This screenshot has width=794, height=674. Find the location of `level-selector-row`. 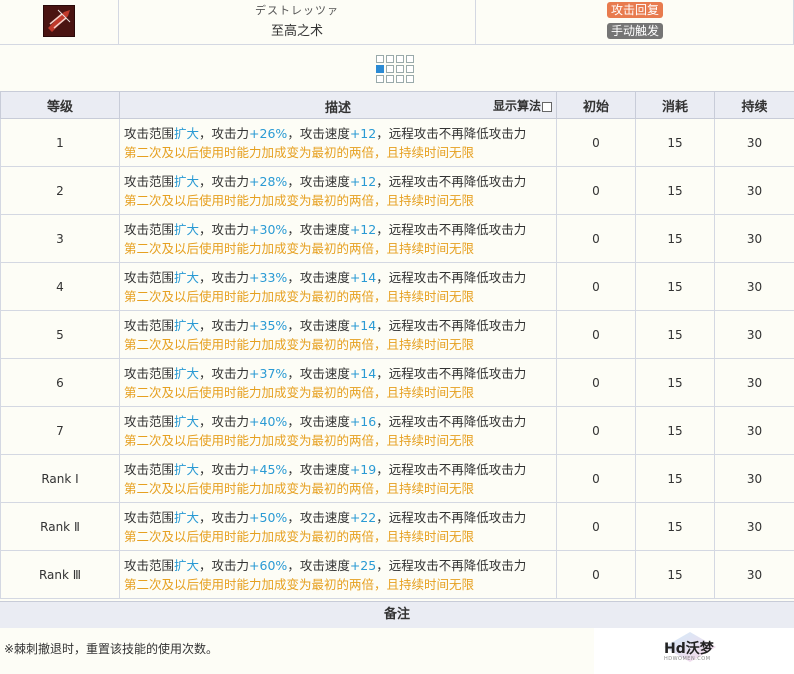

level-selector-row is located at coordinates (397, 68).